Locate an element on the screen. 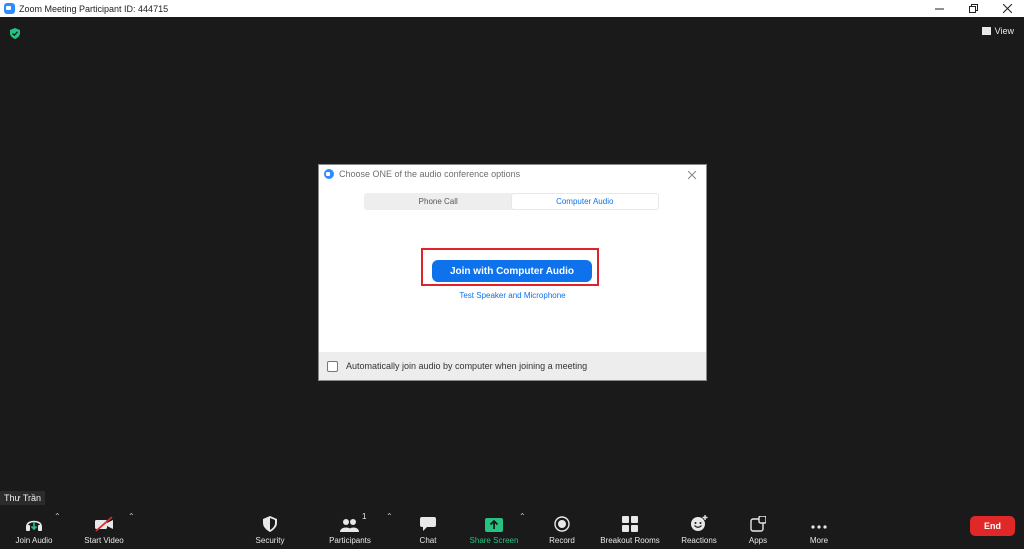 This screenshot has height=549, width=1024. minimize-icon is located at coordinates (939, 9).